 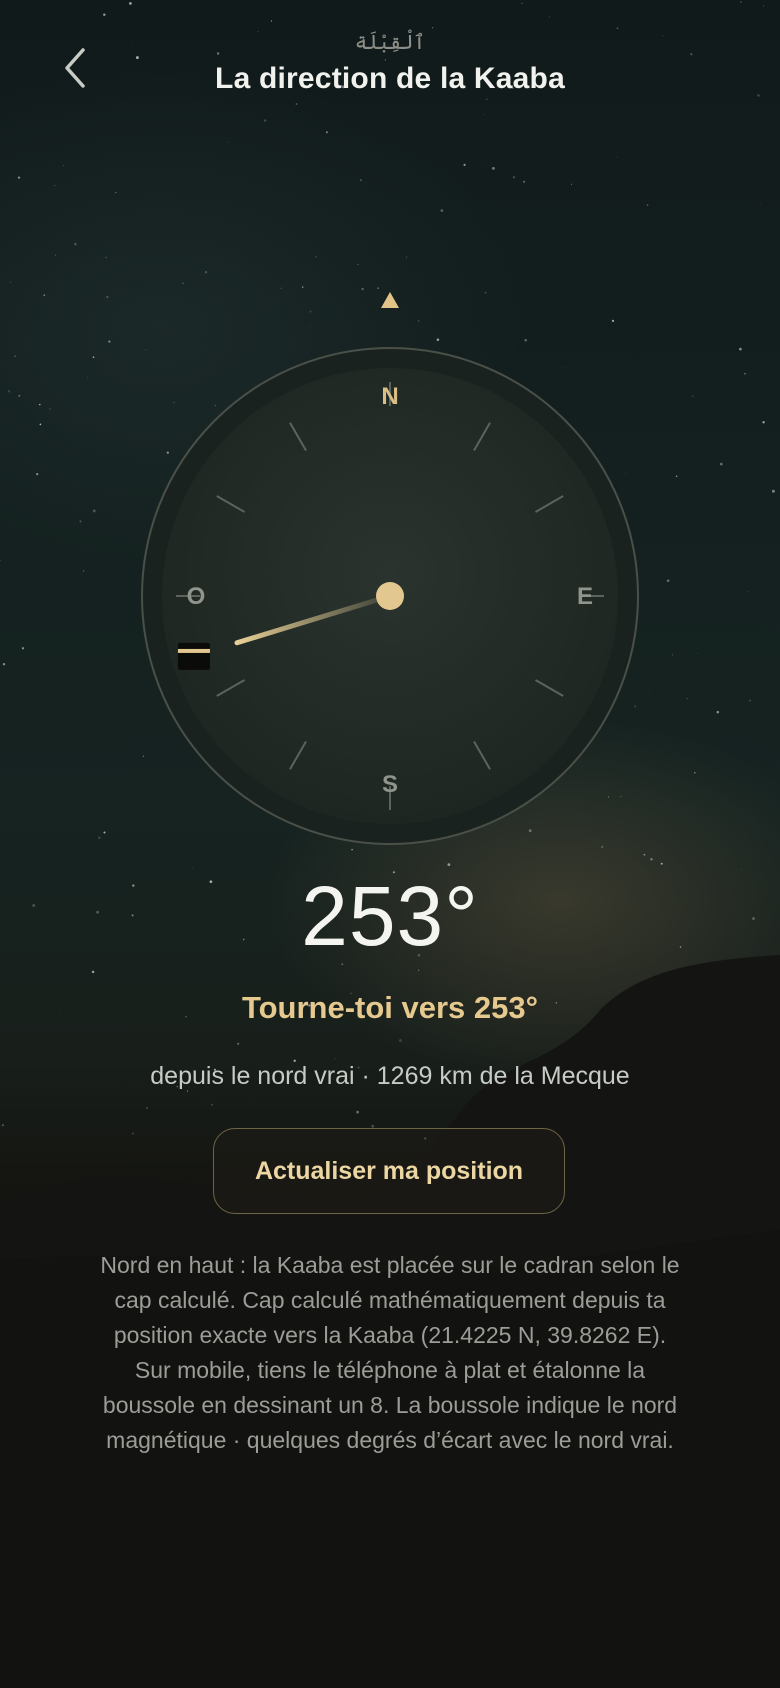 I want to click on triangle-up-icon, so click(x=390, y=300).